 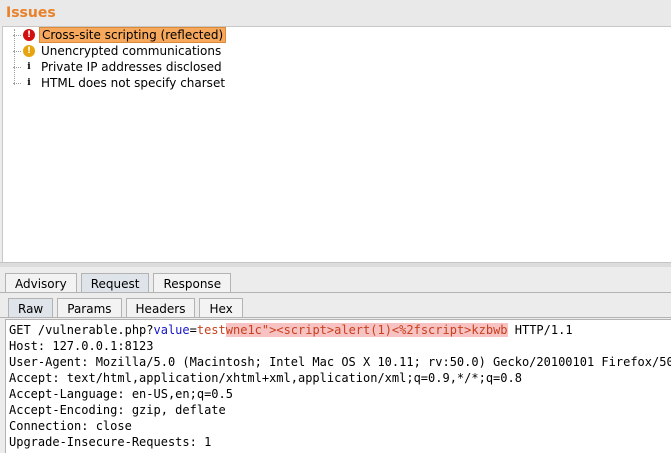 What do you see at coordinates (117, 410) in the screenshot?
I see `header-accept-encoding: Accept-Encoding: gzip, deflate` at bounding box center [117, 410].